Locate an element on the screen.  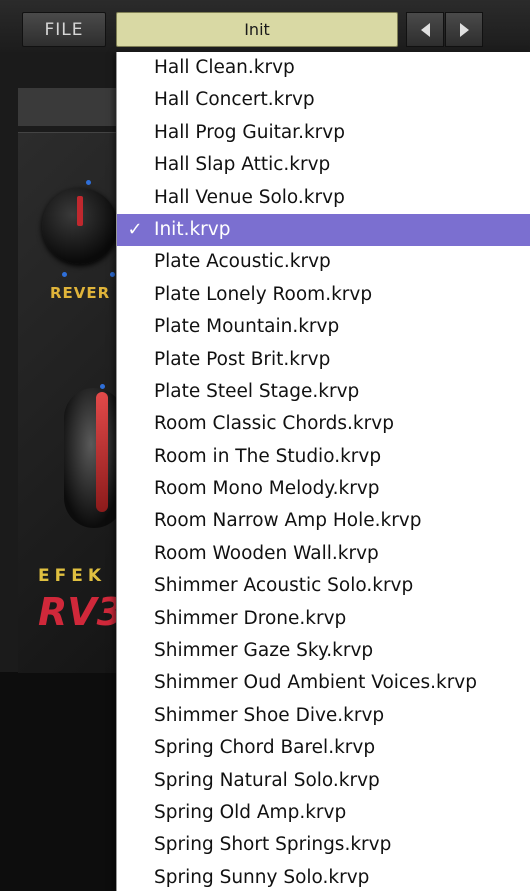
preset-menu-item: Shimmer Gaze Sky.krvp is located at coordinates (323, 651).